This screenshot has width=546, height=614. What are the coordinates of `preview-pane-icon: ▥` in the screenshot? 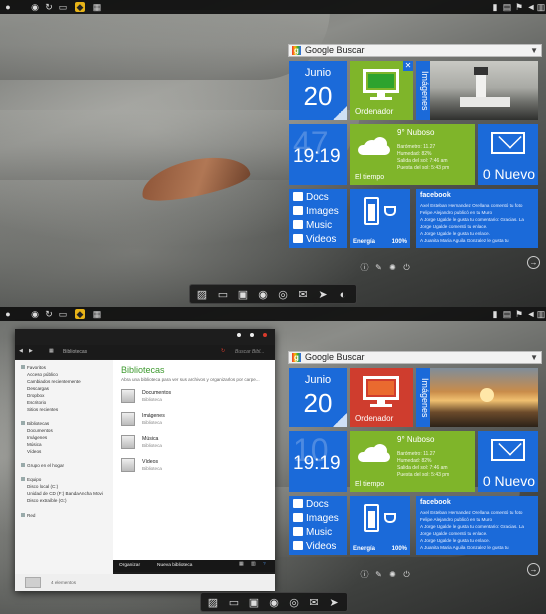 It's located at (253, 564).